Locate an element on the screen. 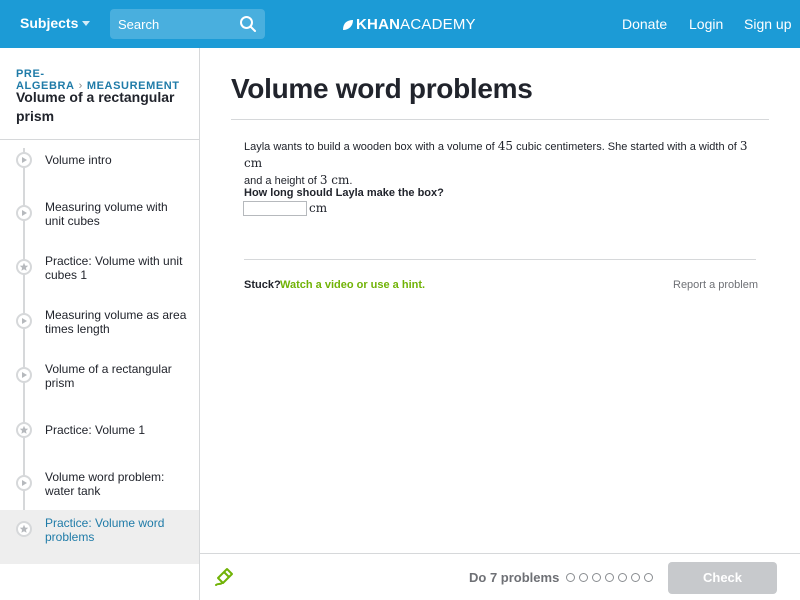 Image resolution: width=800 pixels, height=600 pixels. volume-value: 45 is located at coordinates (505, 146).